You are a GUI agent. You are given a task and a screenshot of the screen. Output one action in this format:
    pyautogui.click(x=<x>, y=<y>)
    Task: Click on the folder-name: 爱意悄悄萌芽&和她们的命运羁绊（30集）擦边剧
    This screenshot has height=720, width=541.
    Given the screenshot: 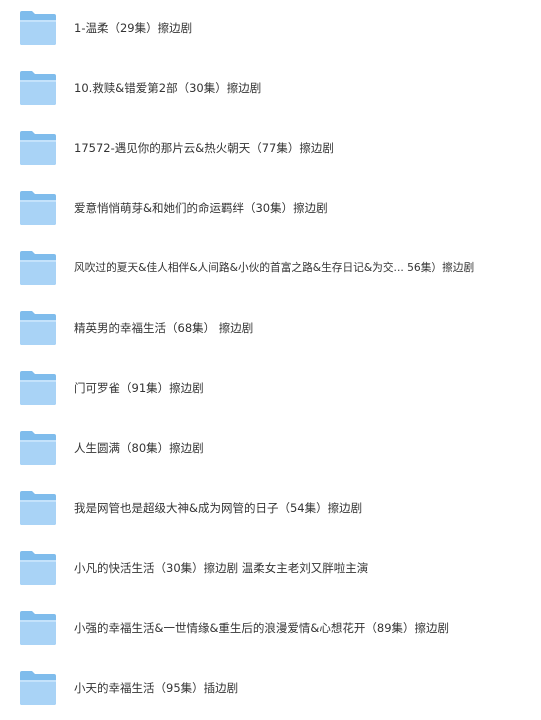 What is the action you would take?
    pyautogui.click(x=201, y=208)
    